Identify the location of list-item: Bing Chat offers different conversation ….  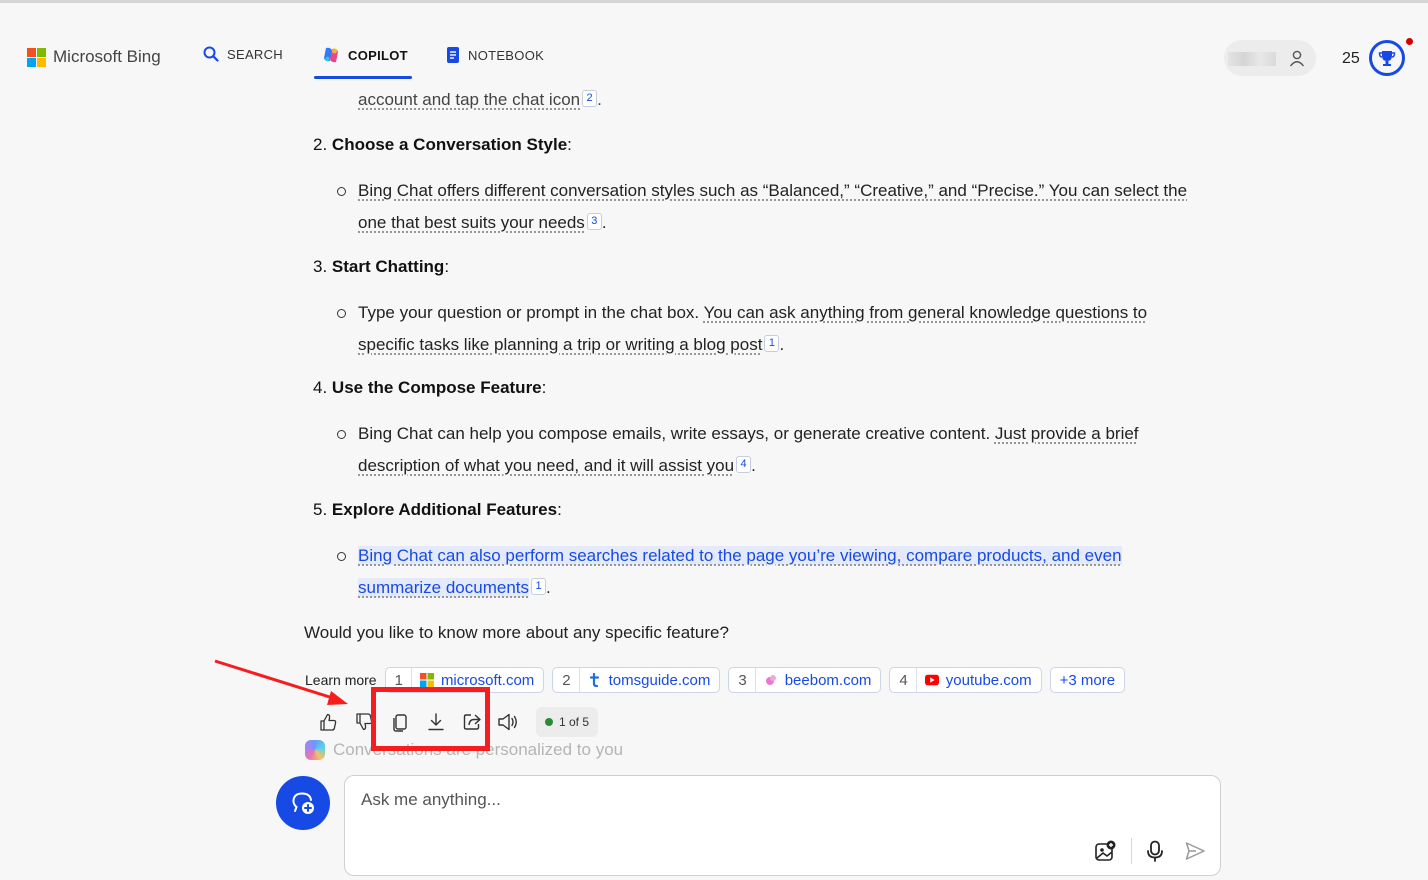
(771, 206).